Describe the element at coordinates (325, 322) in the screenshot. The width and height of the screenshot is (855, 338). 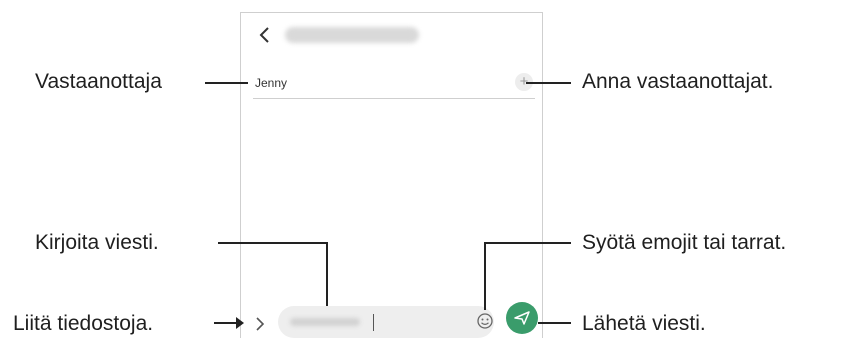
I see `message-placeholder-blurred` at that location.